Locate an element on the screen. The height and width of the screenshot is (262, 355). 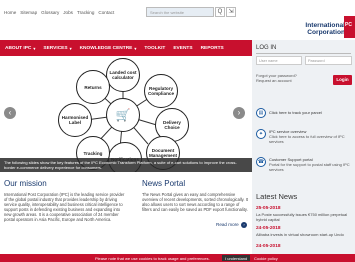
service-track-title: Click here to track your parcel is located at coordinates (295, 112).